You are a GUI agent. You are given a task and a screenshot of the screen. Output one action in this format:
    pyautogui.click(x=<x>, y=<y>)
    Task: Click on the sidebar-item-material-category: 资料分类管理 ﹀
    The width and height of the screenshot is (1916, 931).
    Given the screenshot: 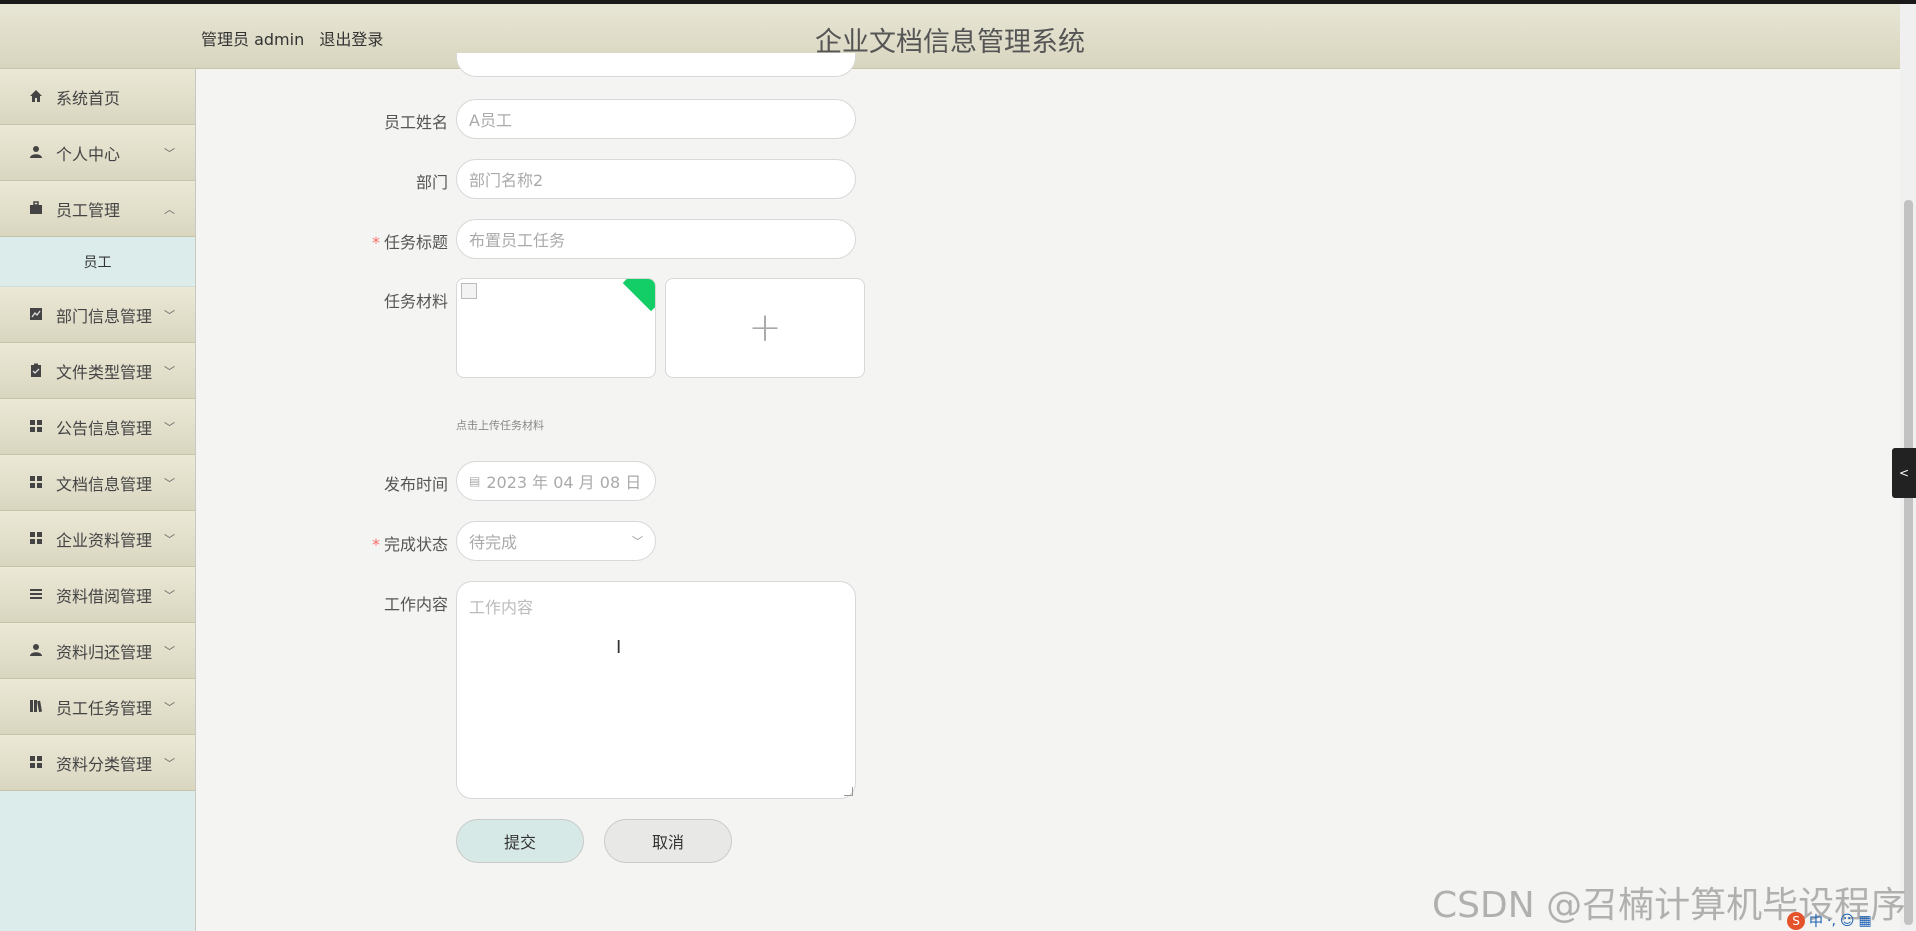 What is the action you would take?
    pyautogui.click(x=97, y=763)
    